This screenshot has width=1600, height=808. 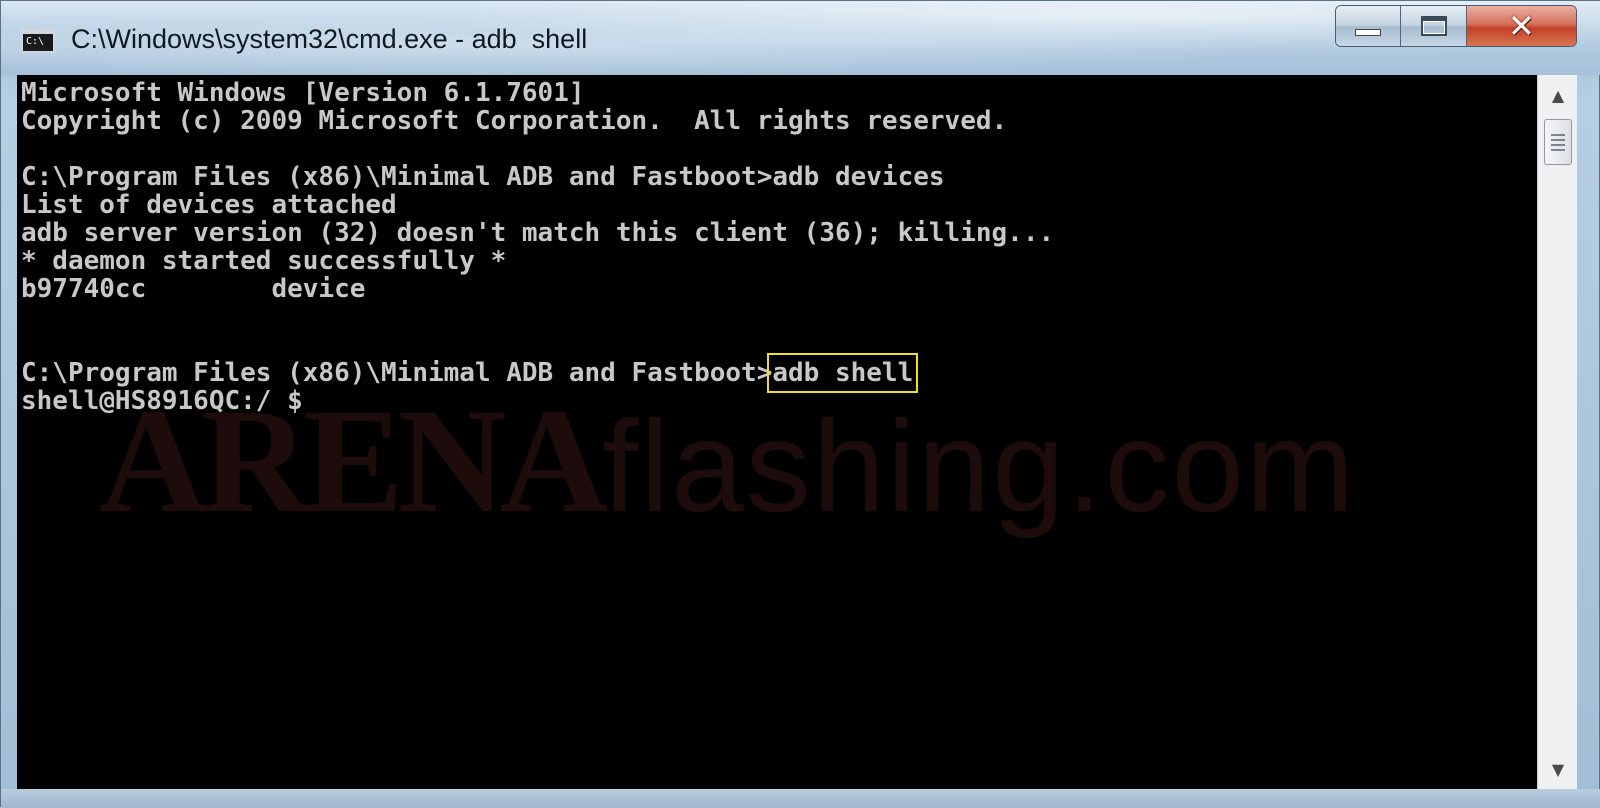 I want to click on scroll-thumb, so click(x=1558, y=142).